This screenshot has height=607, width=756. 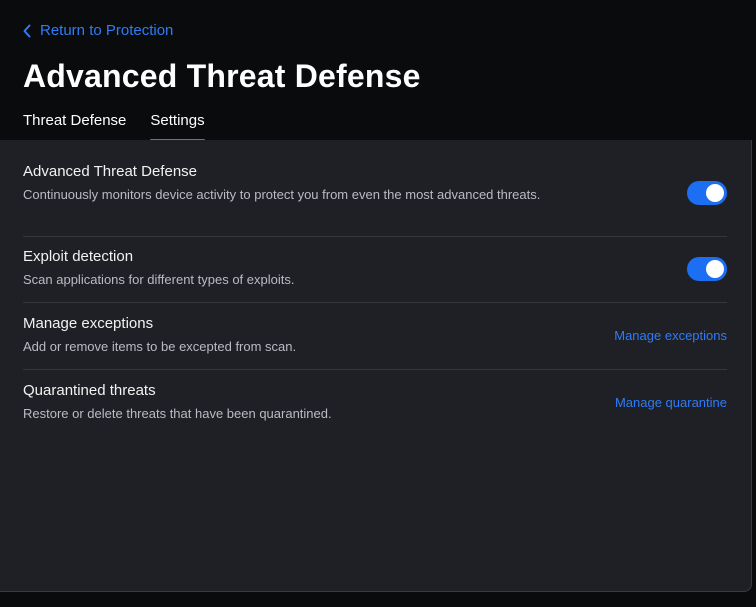 I want to click on tab-bar: Threat Defense Settings, so click(x=114, y=127).